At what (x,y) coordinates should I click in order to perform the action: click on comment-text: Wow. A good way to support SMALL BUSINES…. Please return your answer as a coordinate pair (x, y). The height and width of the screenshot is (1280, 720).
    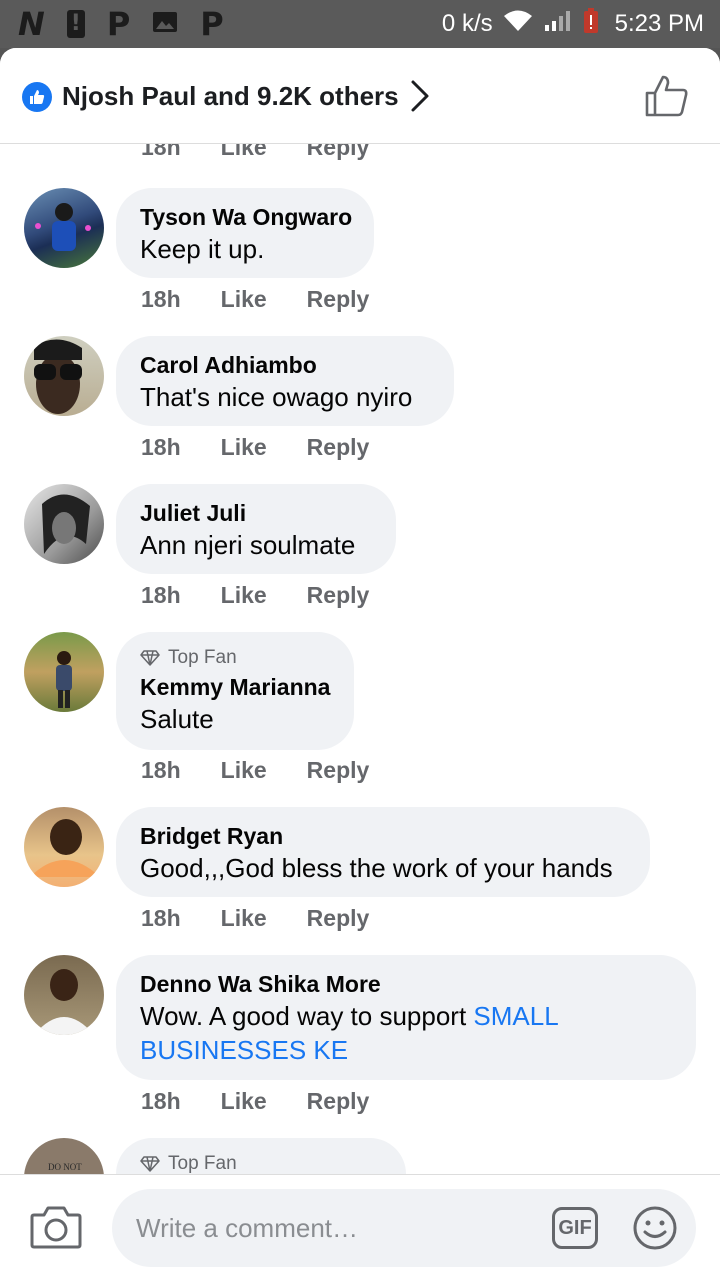
    Looking at the image, I should click on (406, 1033).